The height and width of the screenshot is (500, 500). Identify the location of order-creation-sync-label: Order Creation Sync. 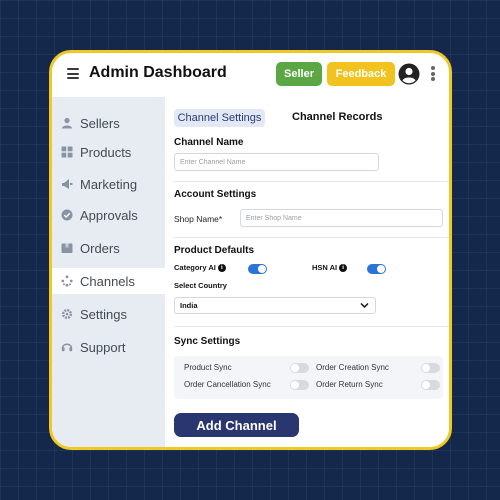
(352, 367).